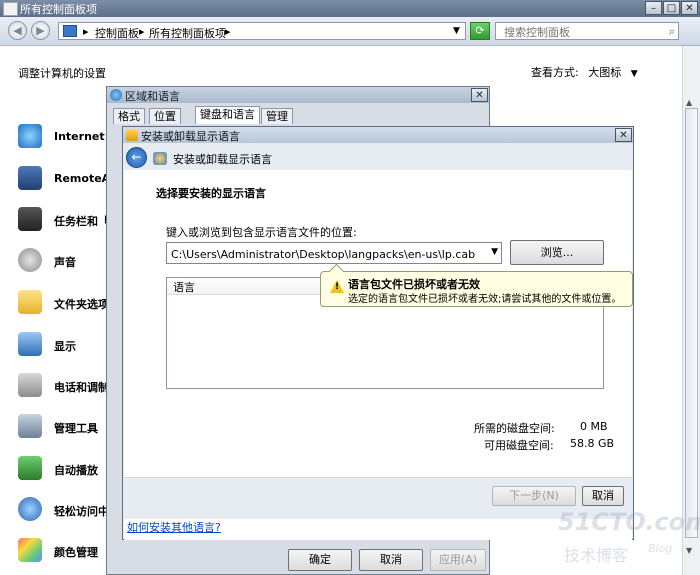  What do you see at coordinates (350, 8) in the screenshot?
I see `main-title-bar: 所有控制面板项 – □ ✕` at bounding box center [350, 8].